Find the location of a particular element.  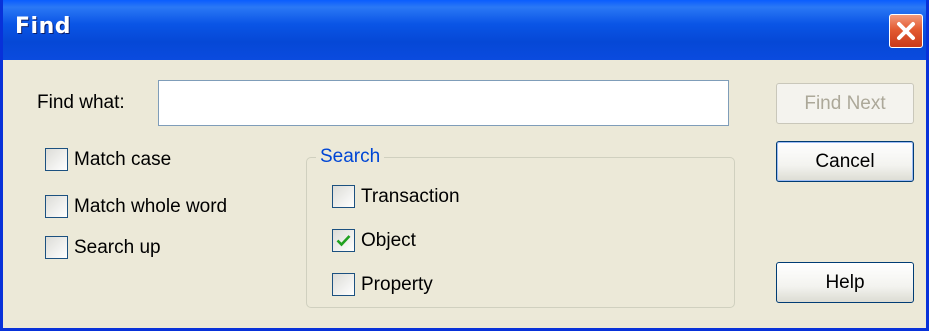

match-case-checkbox is located at coordinates (56, 159).